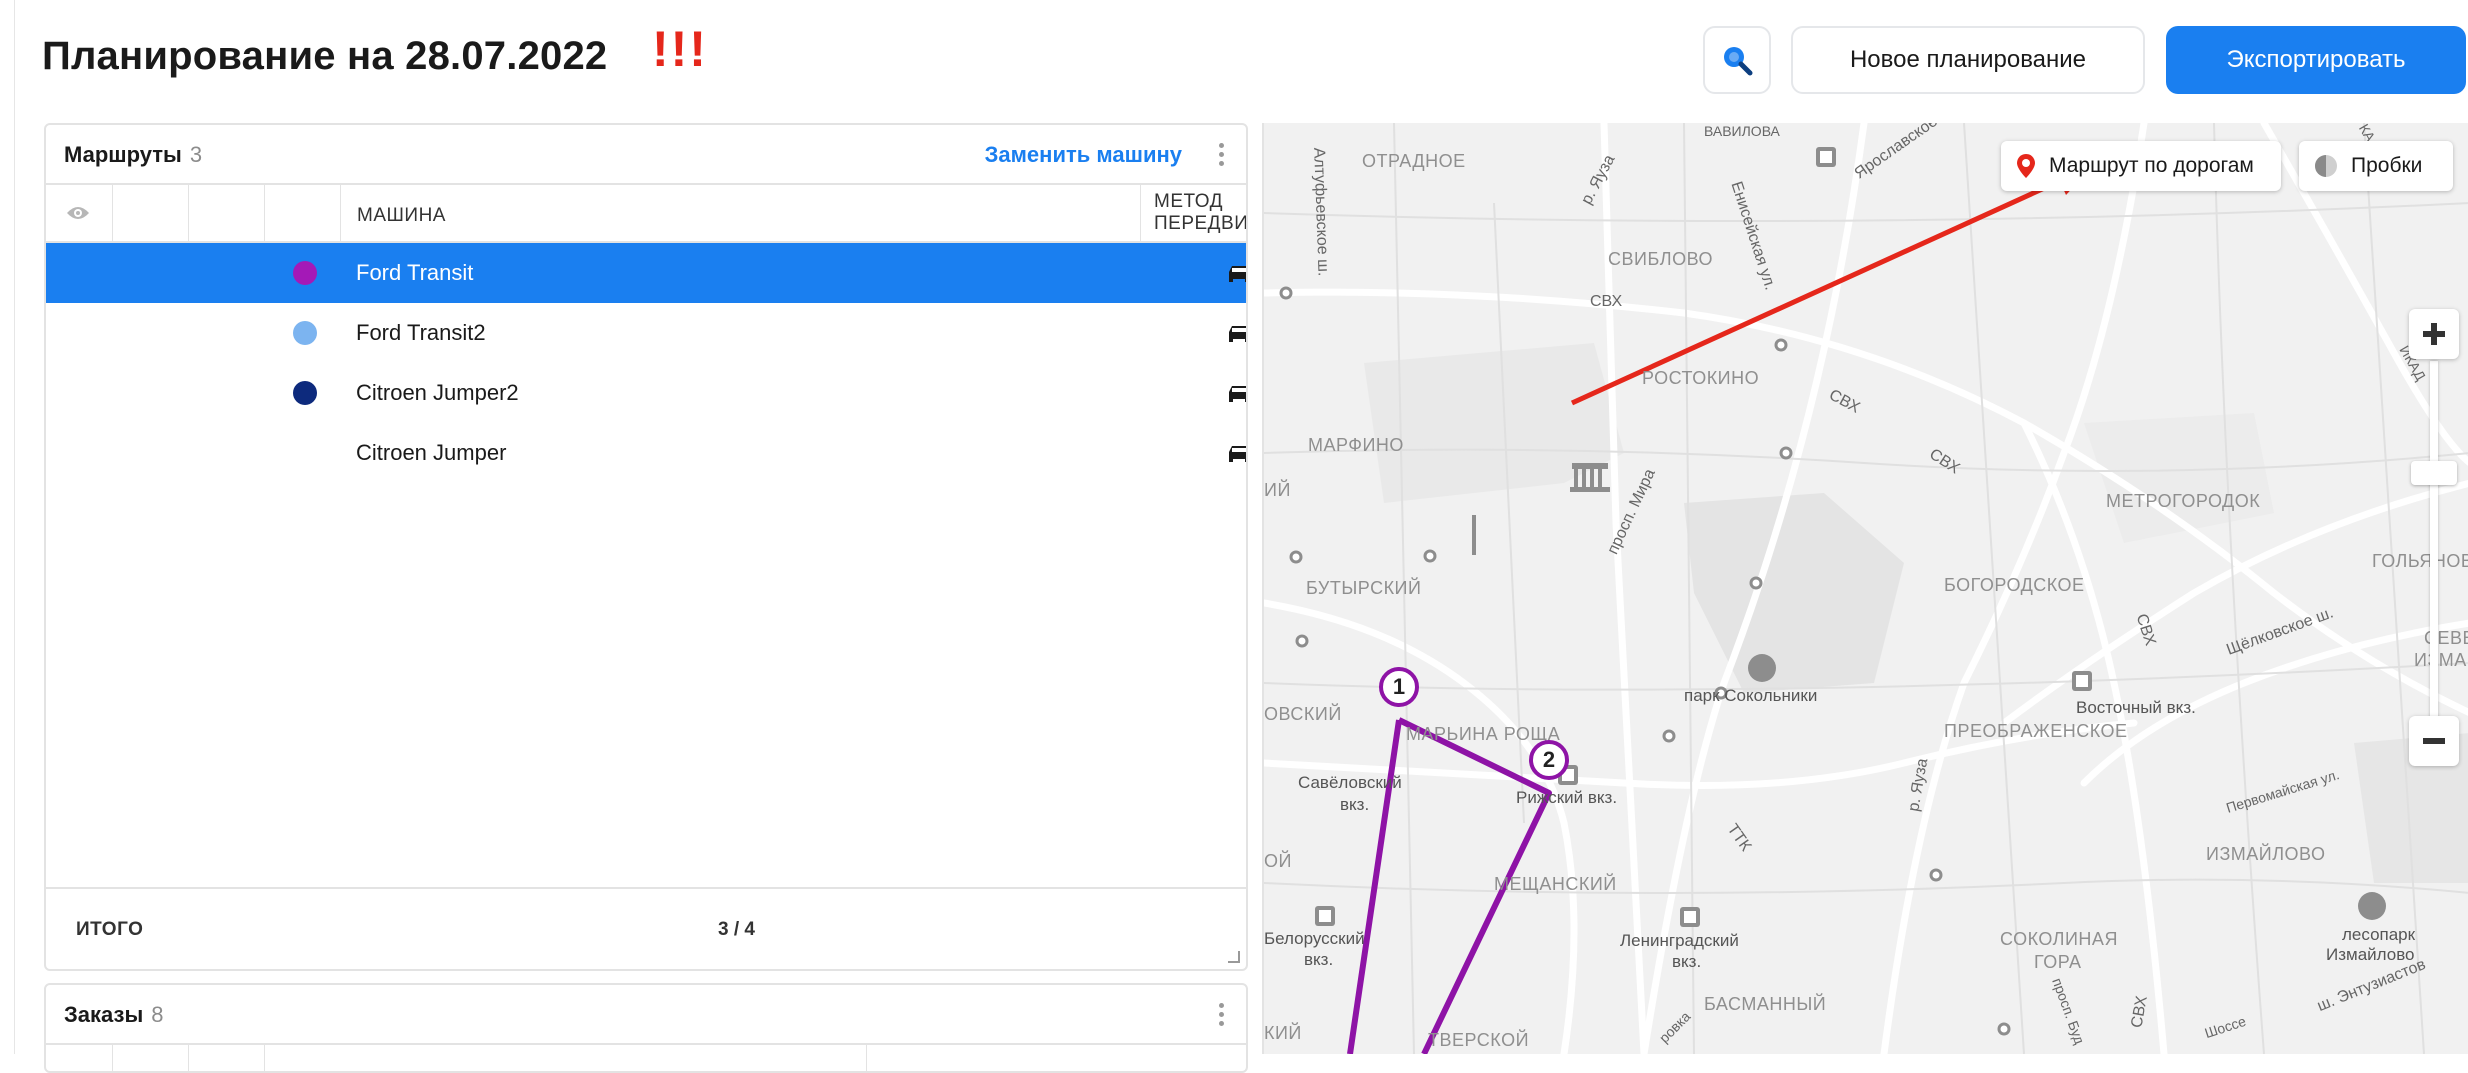 This screenshot has height=1073, width=2468. What do you see at coordinates (1399, 687) in the screenshot?
I see `route-stop-pin-1: 1` at bounding box center [1399, 687].